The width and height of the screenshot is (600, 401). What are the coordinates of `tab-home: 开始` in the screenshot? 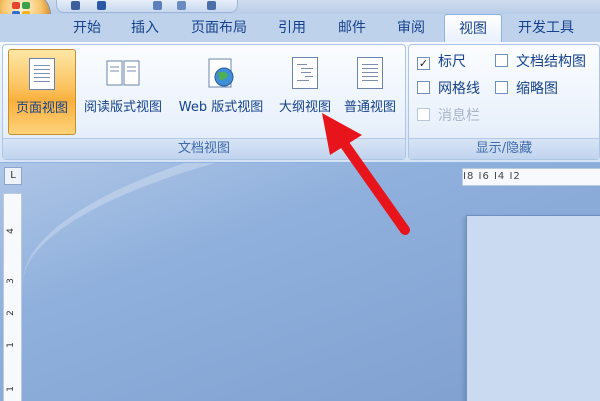 It's located at (87, 28).